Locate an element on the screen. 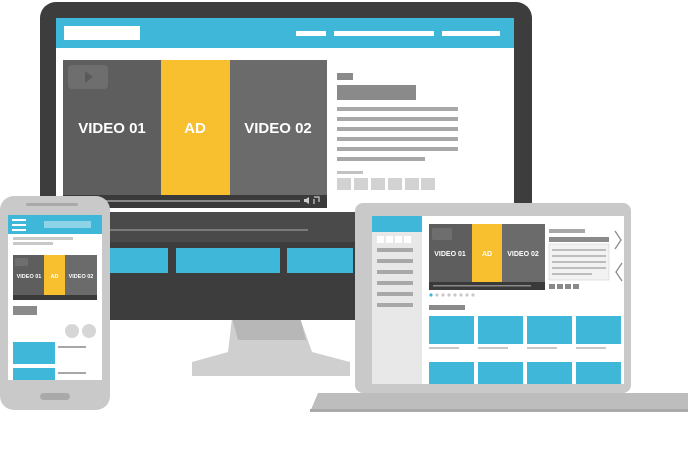 The image size is (688, 469). player-controls is located at coordinates (55, 297).